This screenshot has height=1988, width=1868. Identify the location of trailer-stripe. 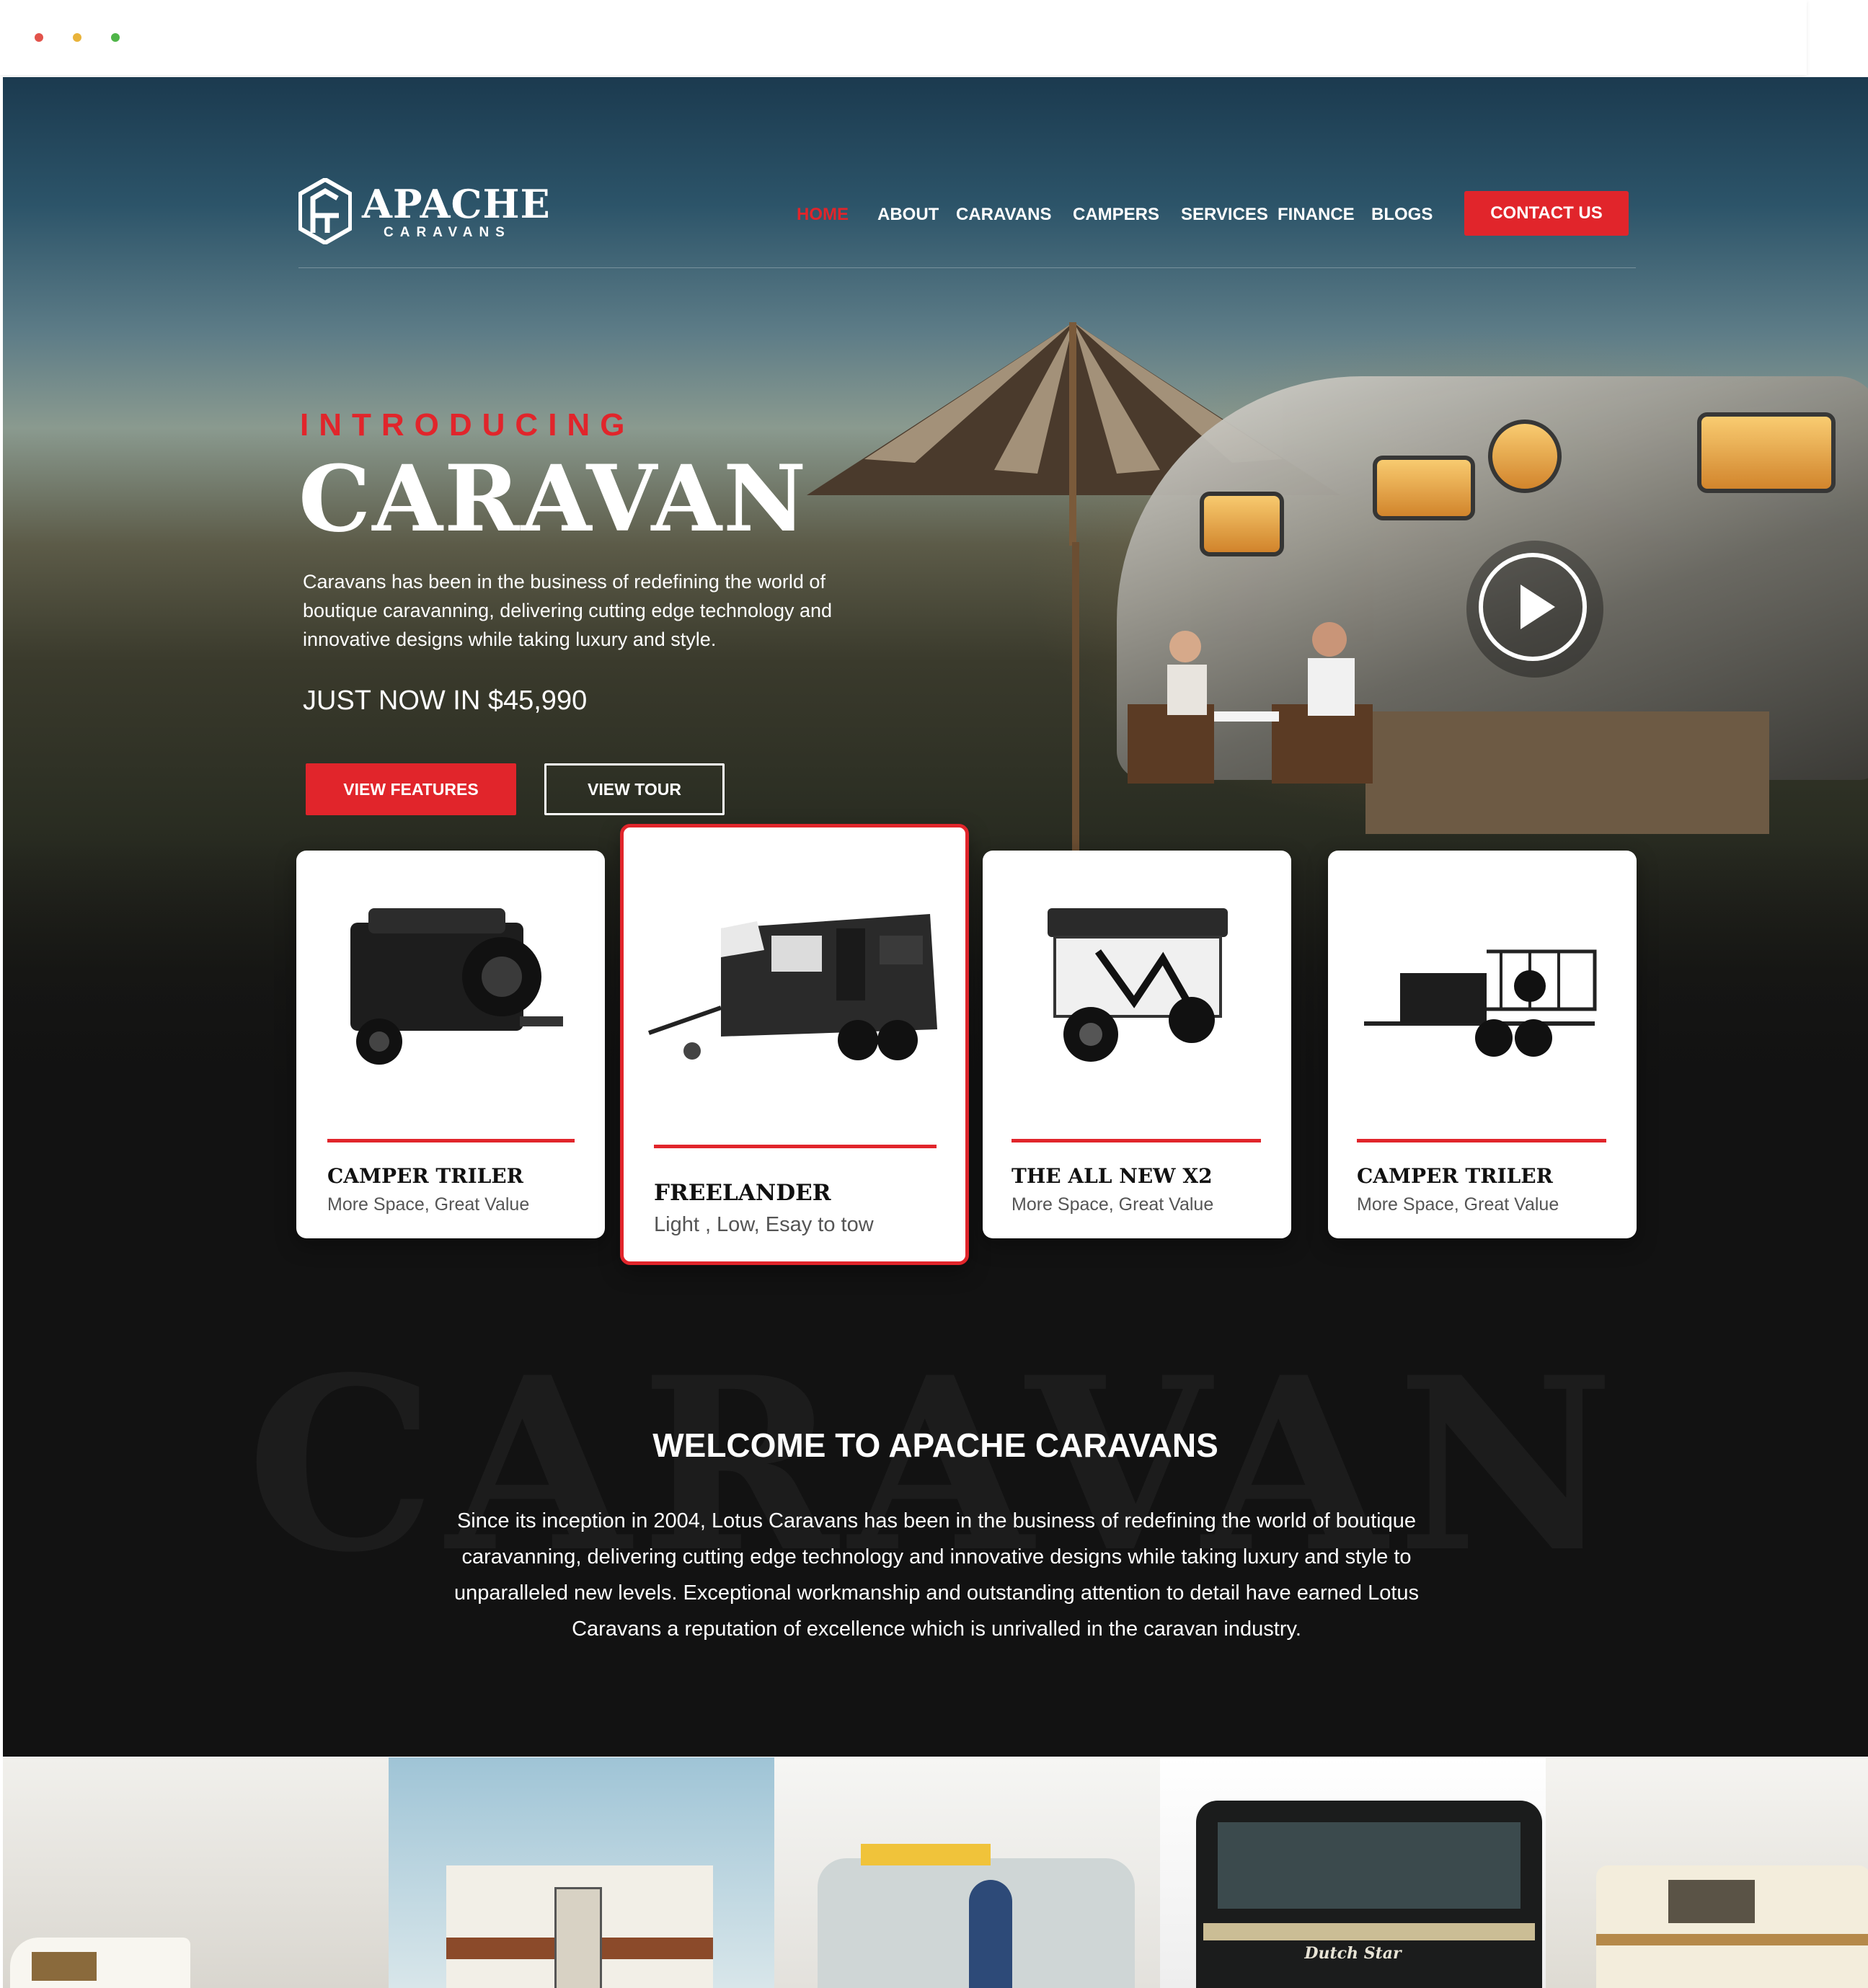
(1732, 1939).